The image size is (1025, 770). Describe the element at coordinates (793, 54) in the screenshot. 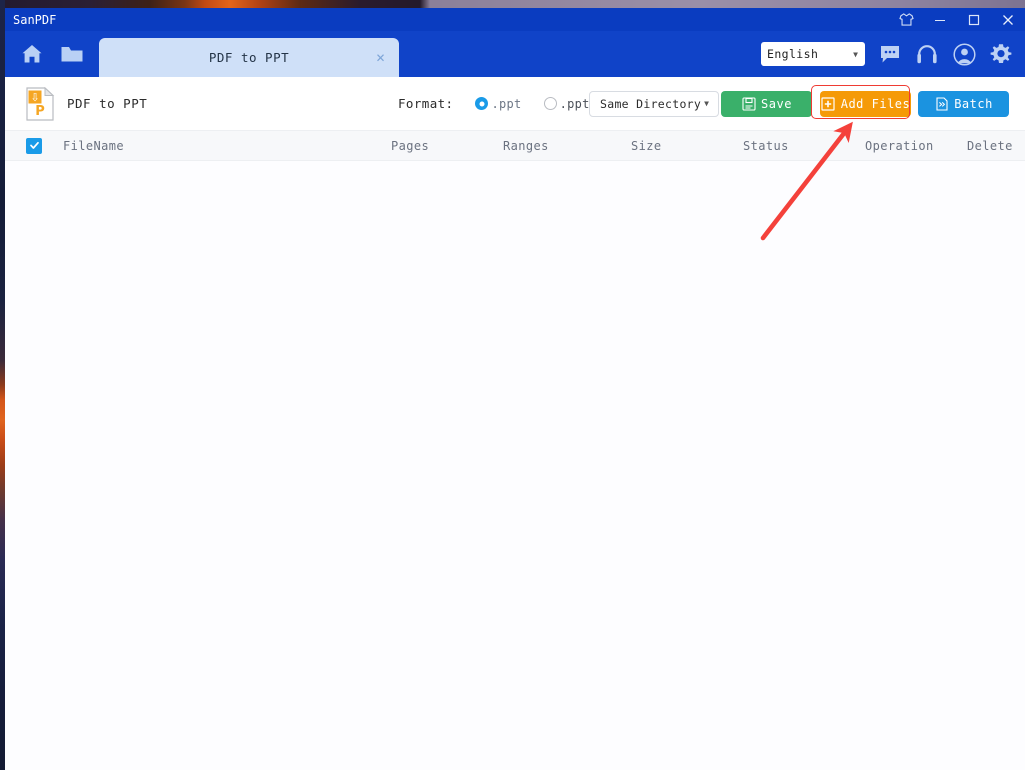

I see `language-value: English` at that location.